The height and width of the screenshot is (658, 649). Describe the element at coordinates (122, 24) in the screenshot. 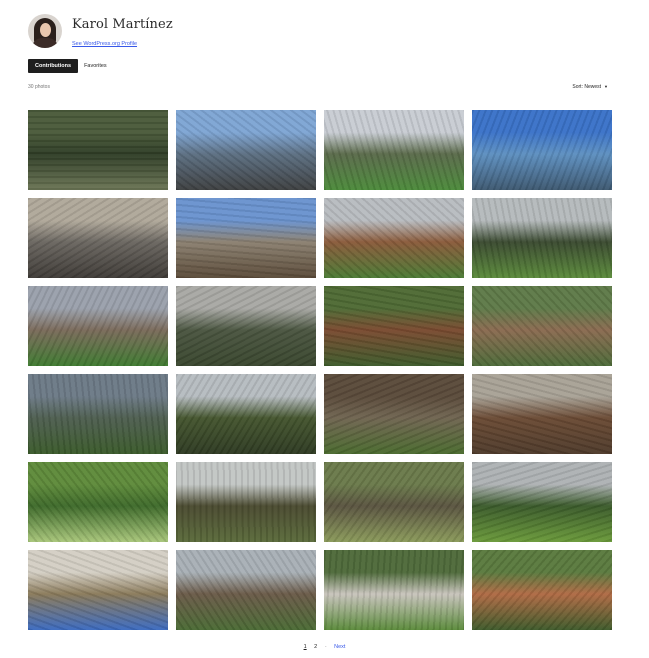

I see `profile-name: Karol Martínez` at that location.